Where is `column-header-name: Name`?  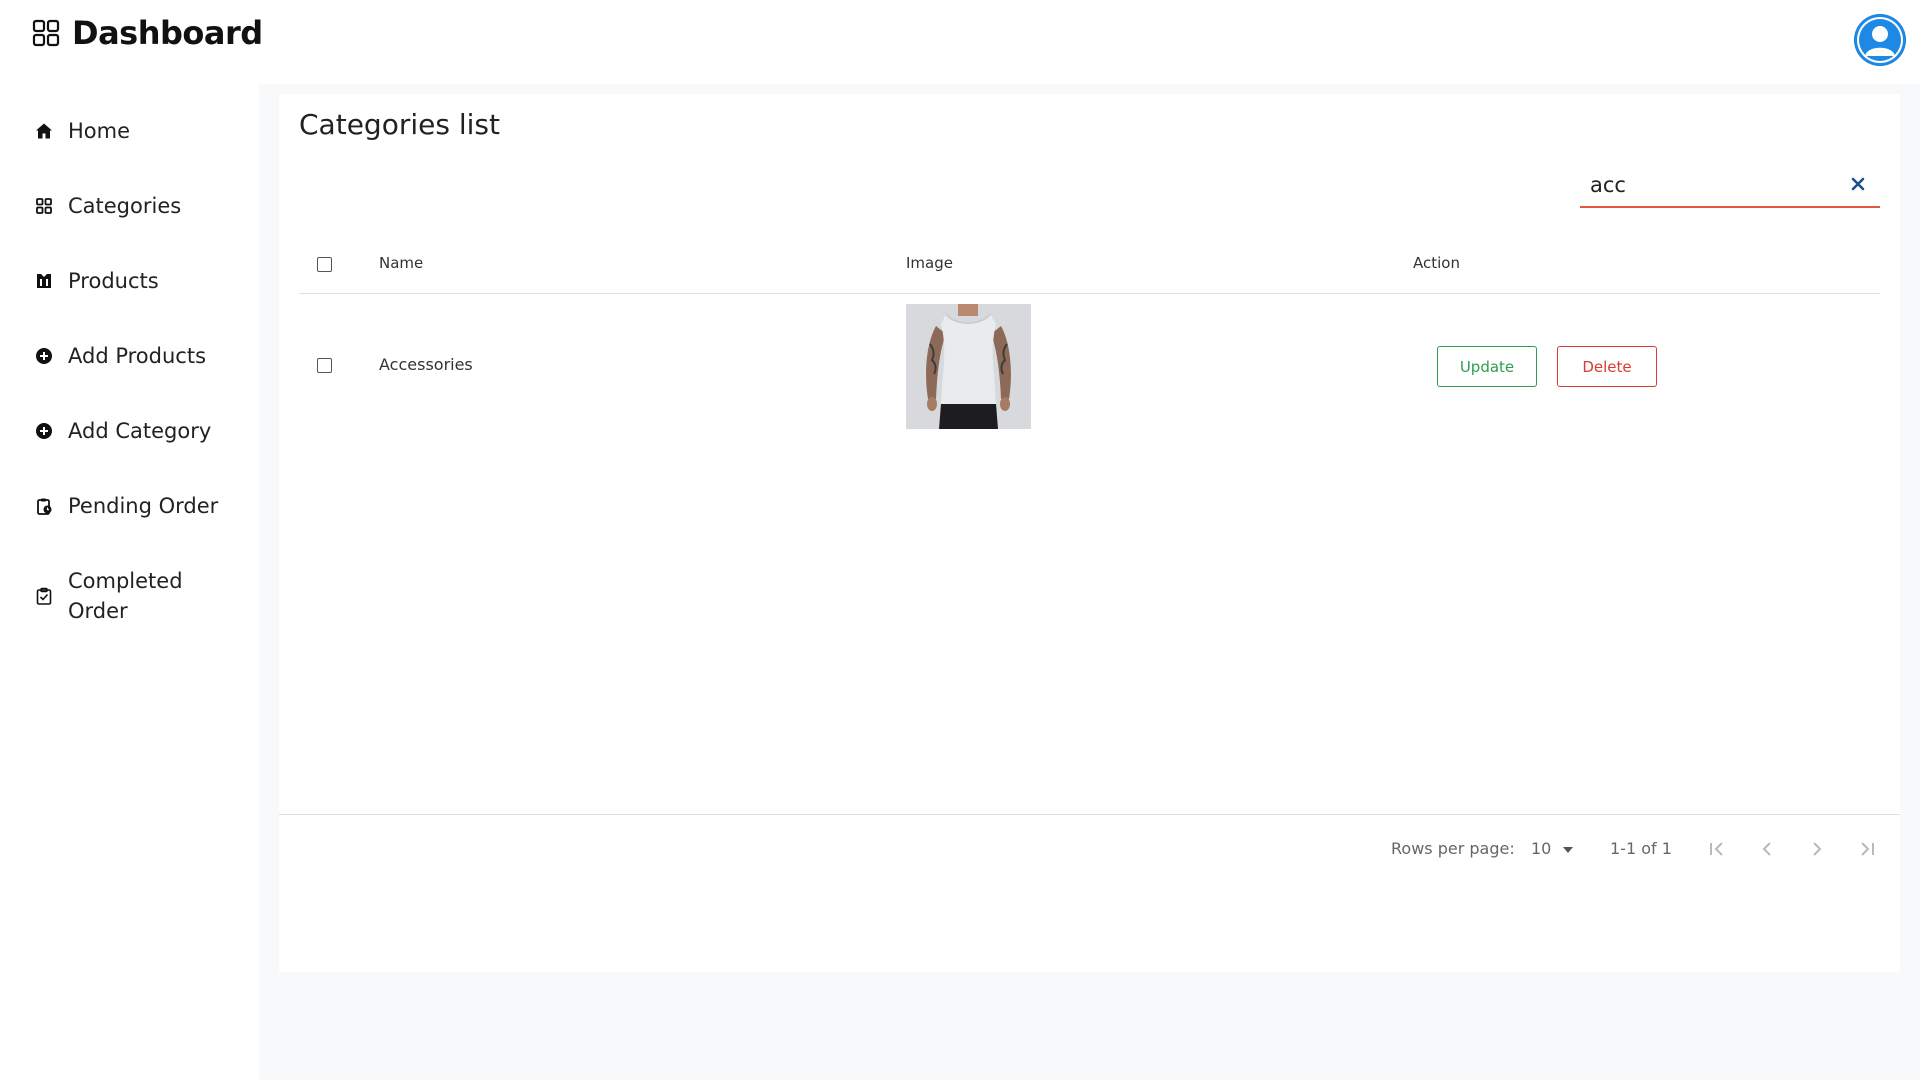
column-header-name: Name is located at coordinates (401, 263).